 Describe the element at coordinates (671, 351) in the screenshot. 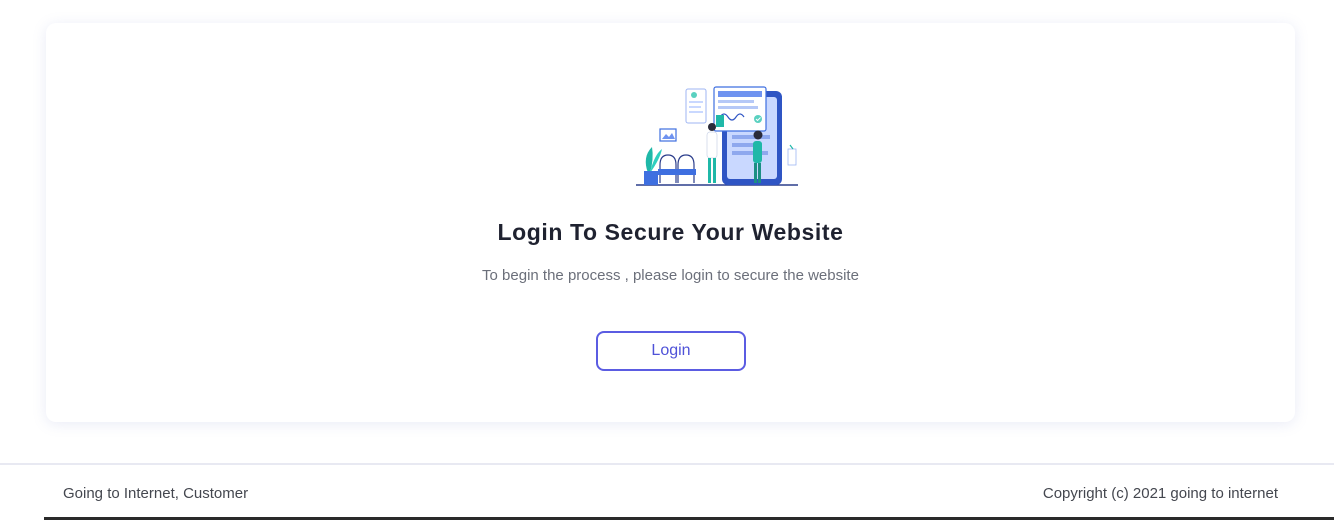

I see `login-button: Login` at that location.